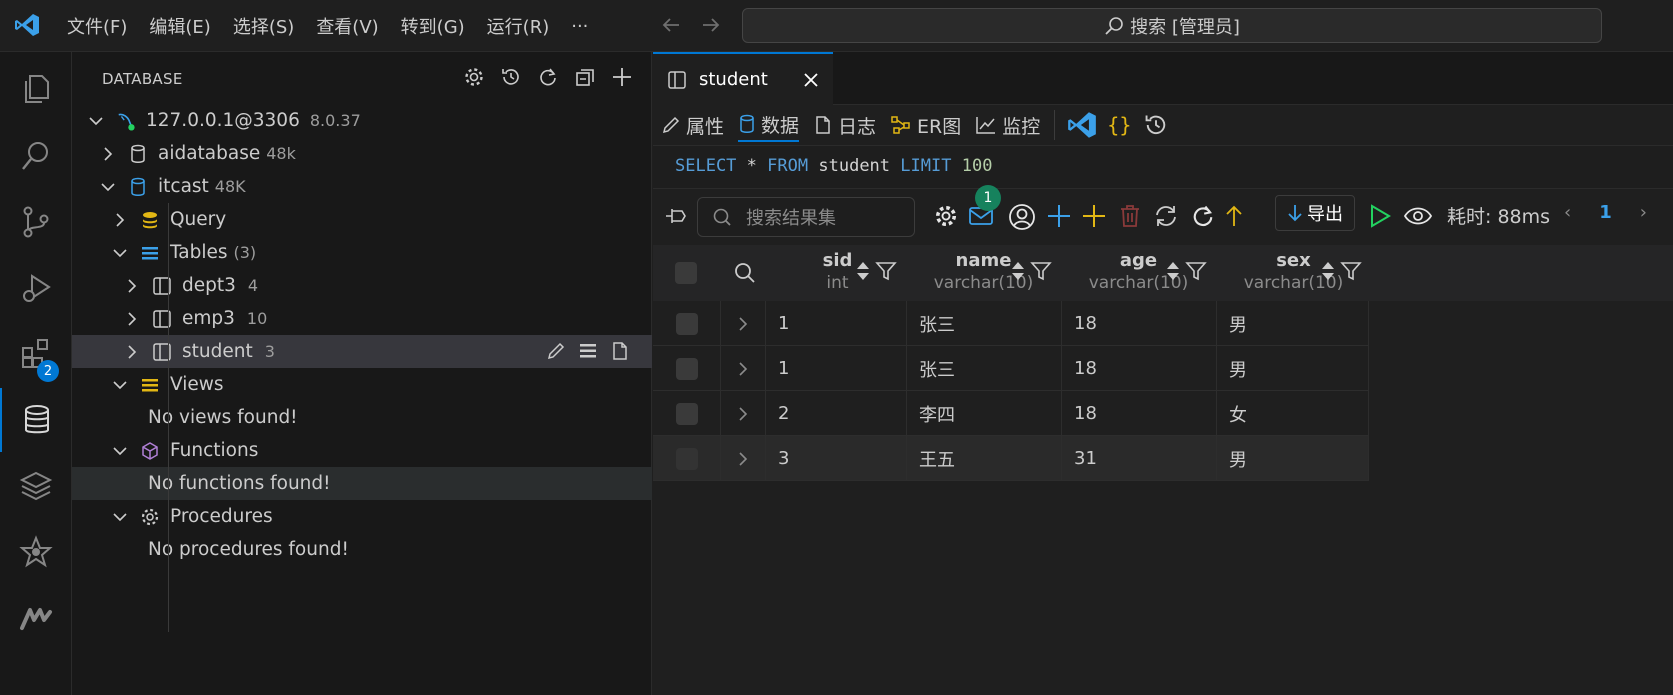 The width and height of the screenshot is (1673, 695). I want to click on delete-trash-icon, so click(1130, 216).